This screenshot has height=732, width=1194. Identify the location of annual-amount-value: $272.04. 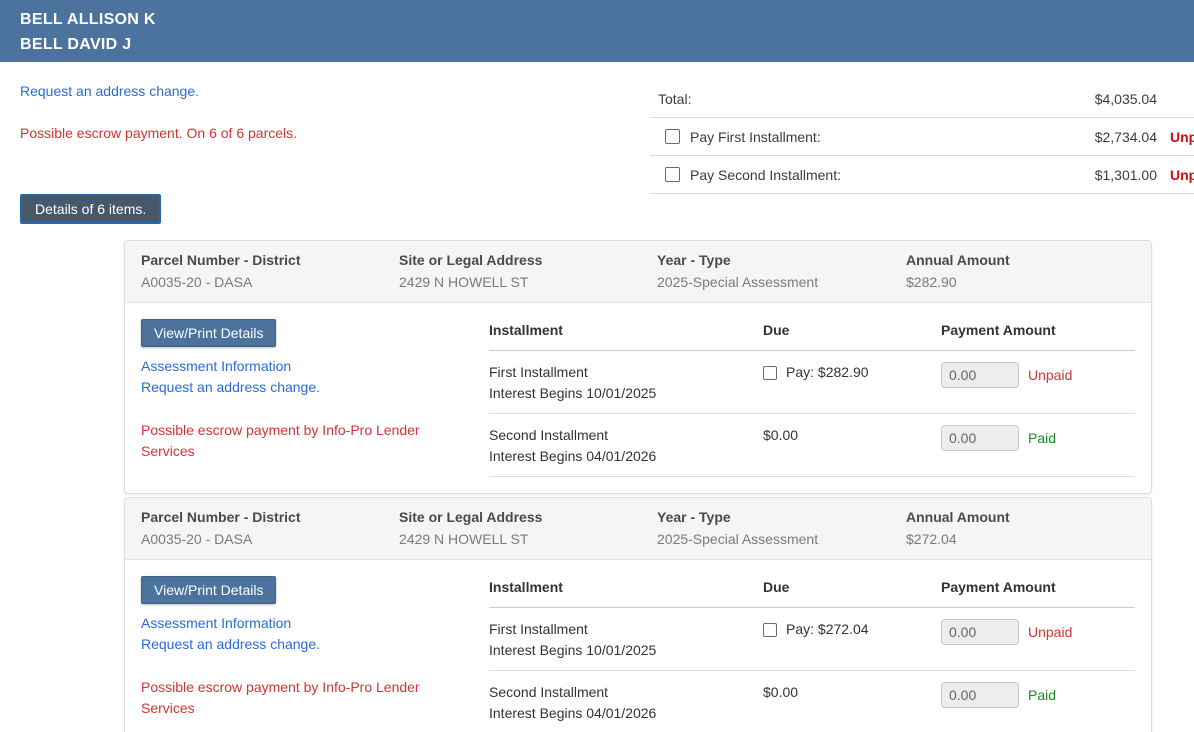
(931, 539).